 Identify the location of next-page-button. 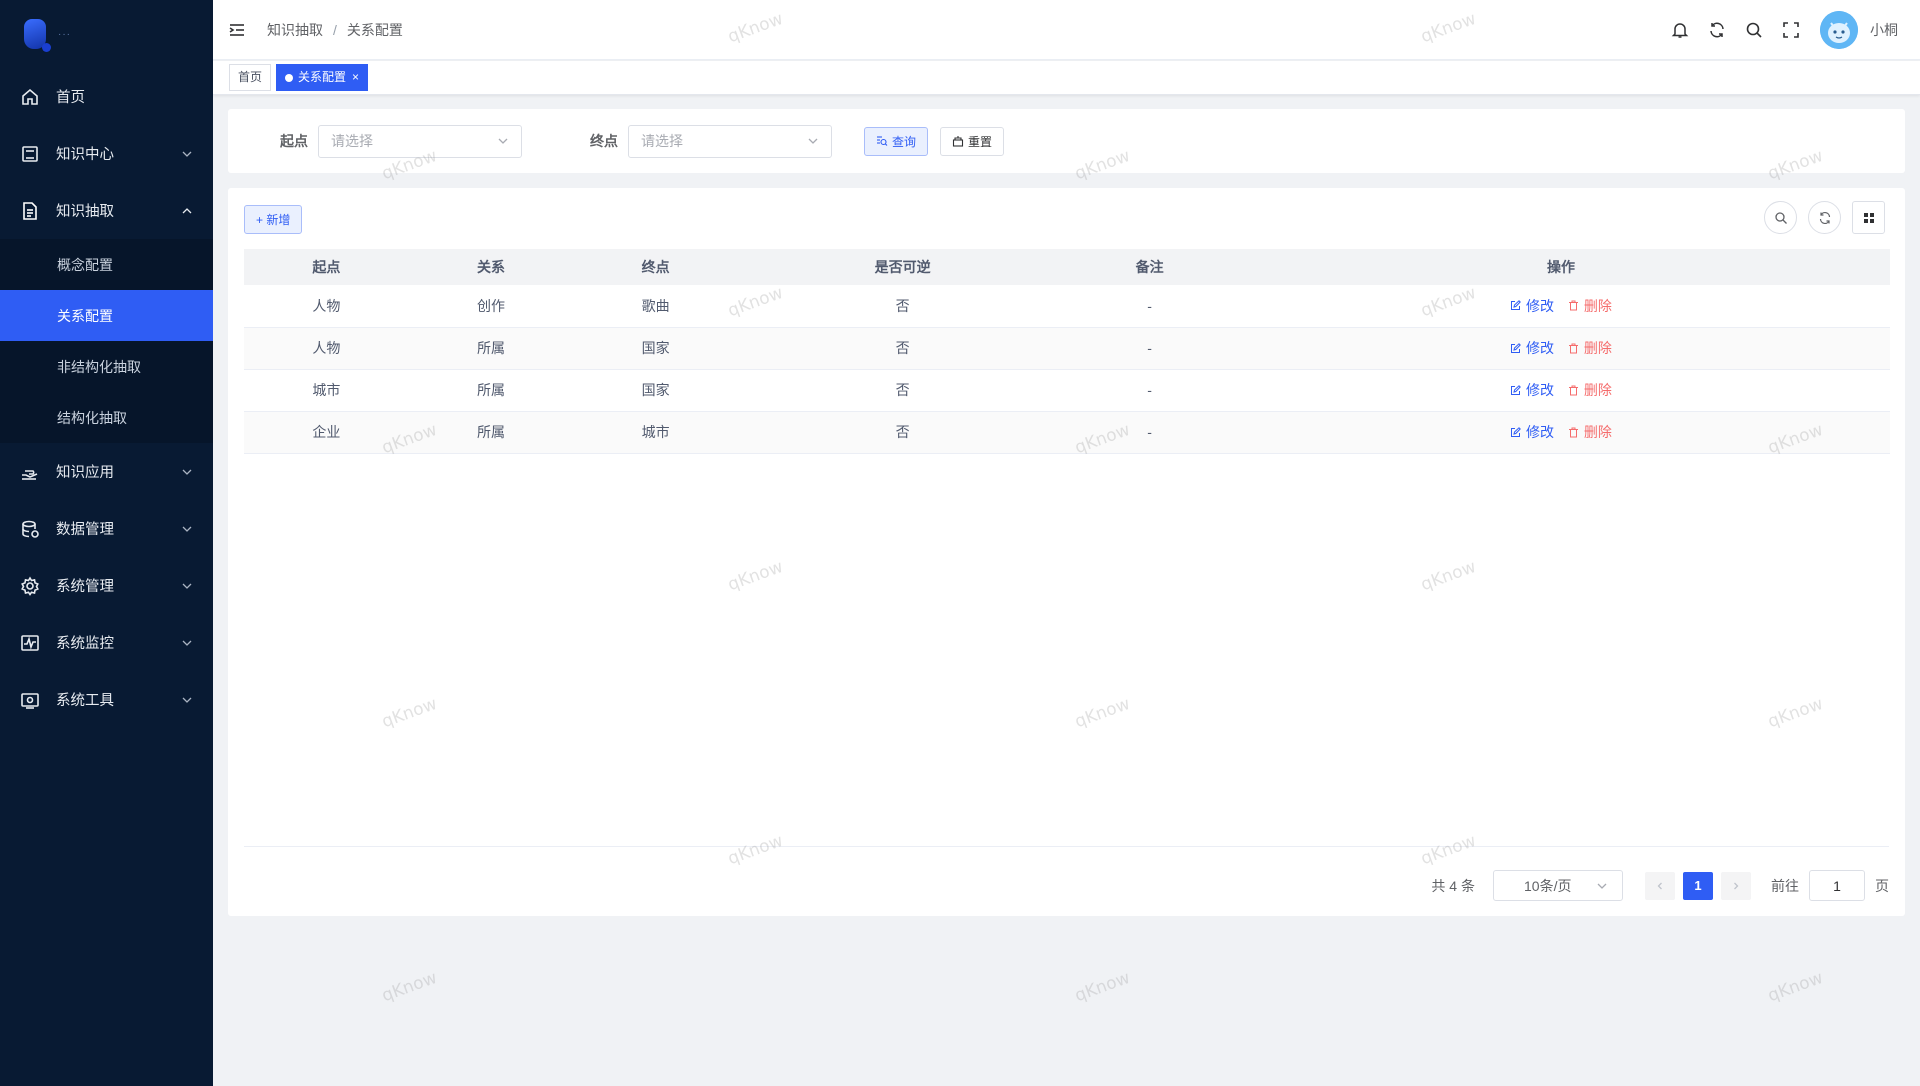
(1736, 885).